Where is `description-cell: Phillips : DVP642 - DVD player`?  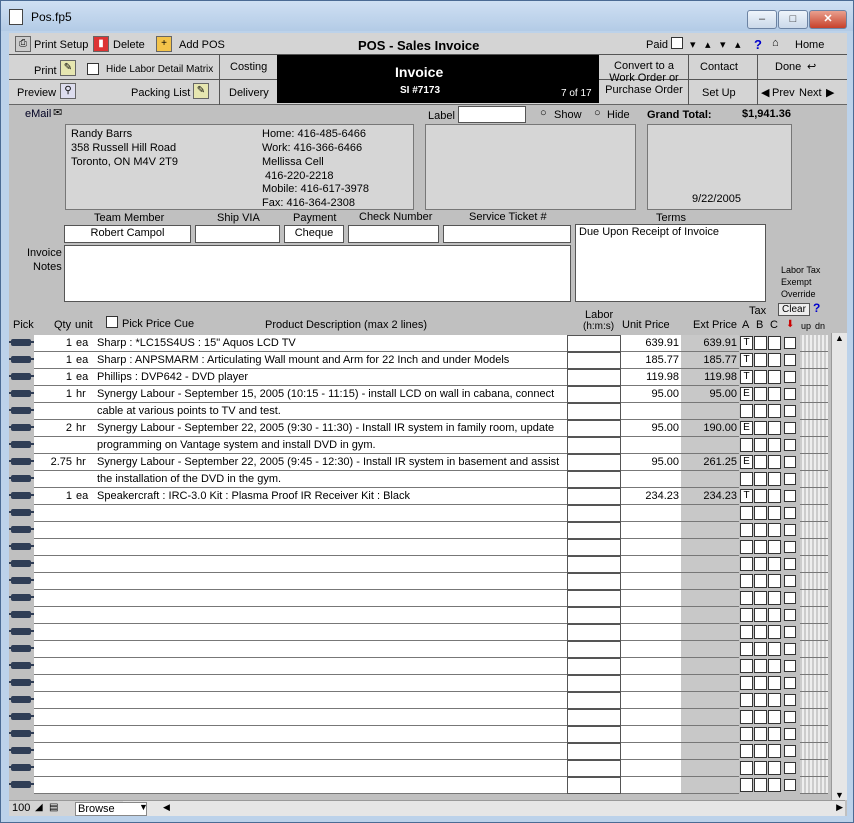 description-cell: Phillips : DVP642 - DVD player is located at coordinates (331, 377).